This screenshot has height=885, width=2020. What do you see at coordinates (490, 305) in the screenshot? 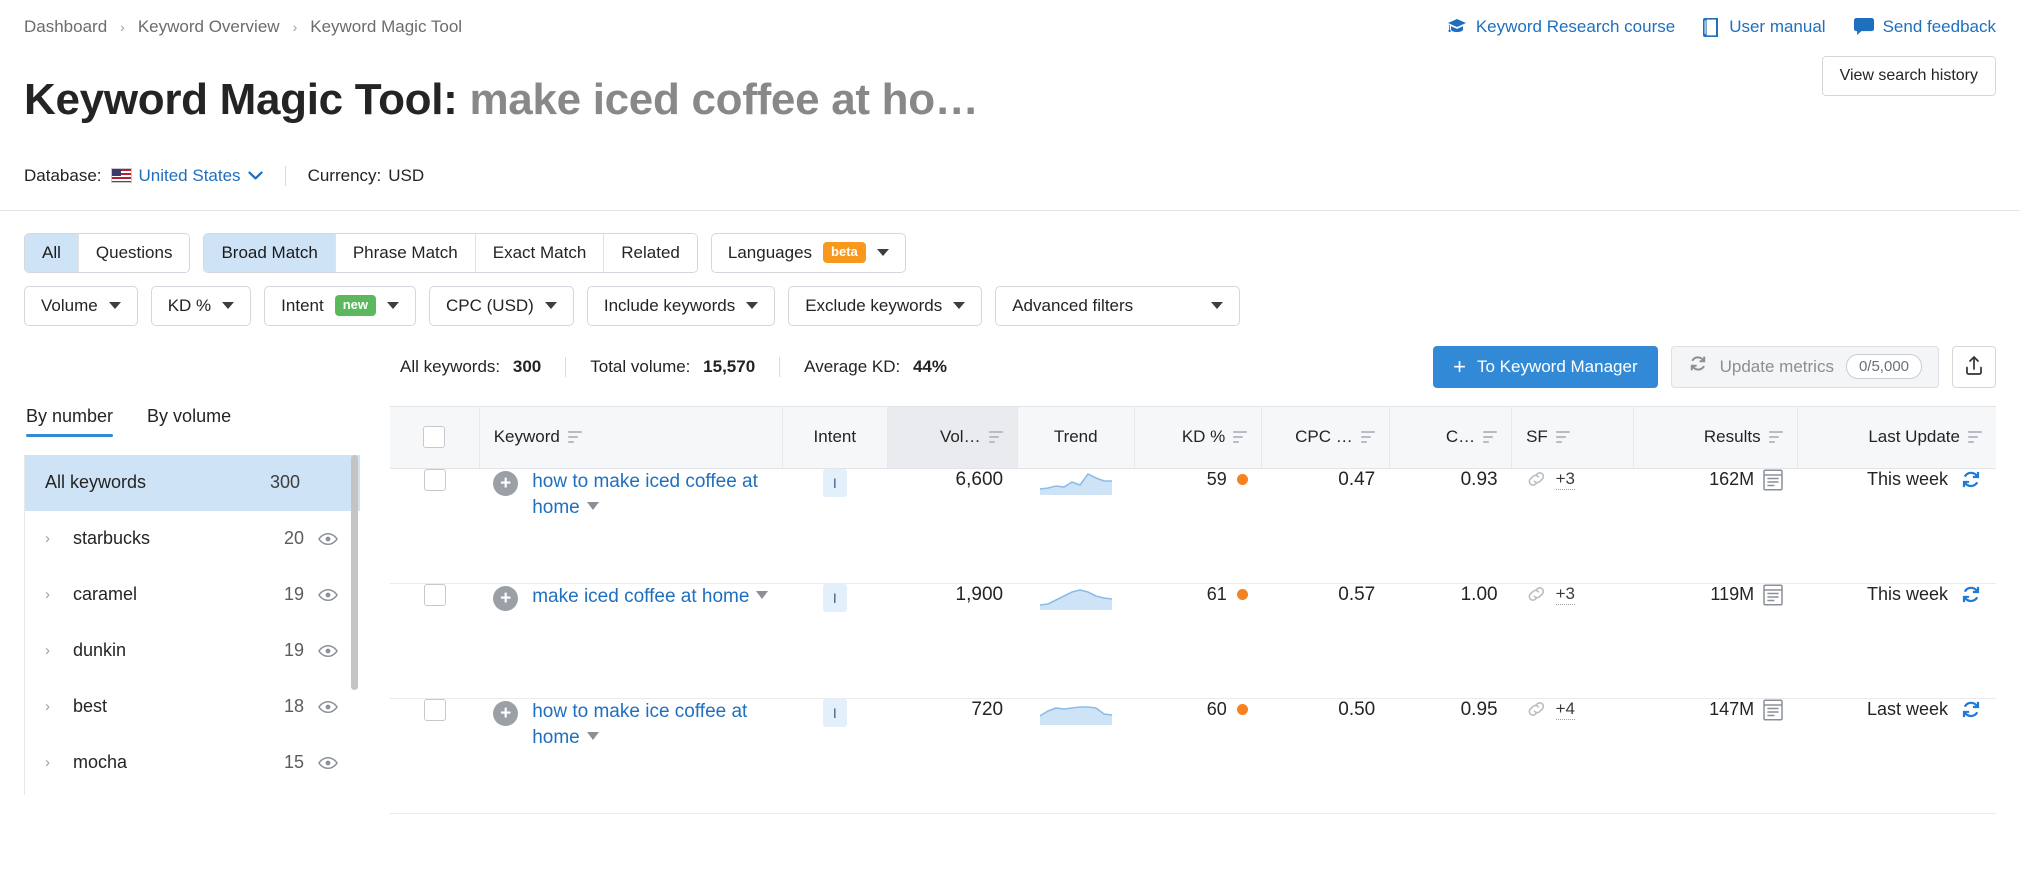
I see `cpc-filter-label: CPC (USD)` at bounding box center [490, 305].